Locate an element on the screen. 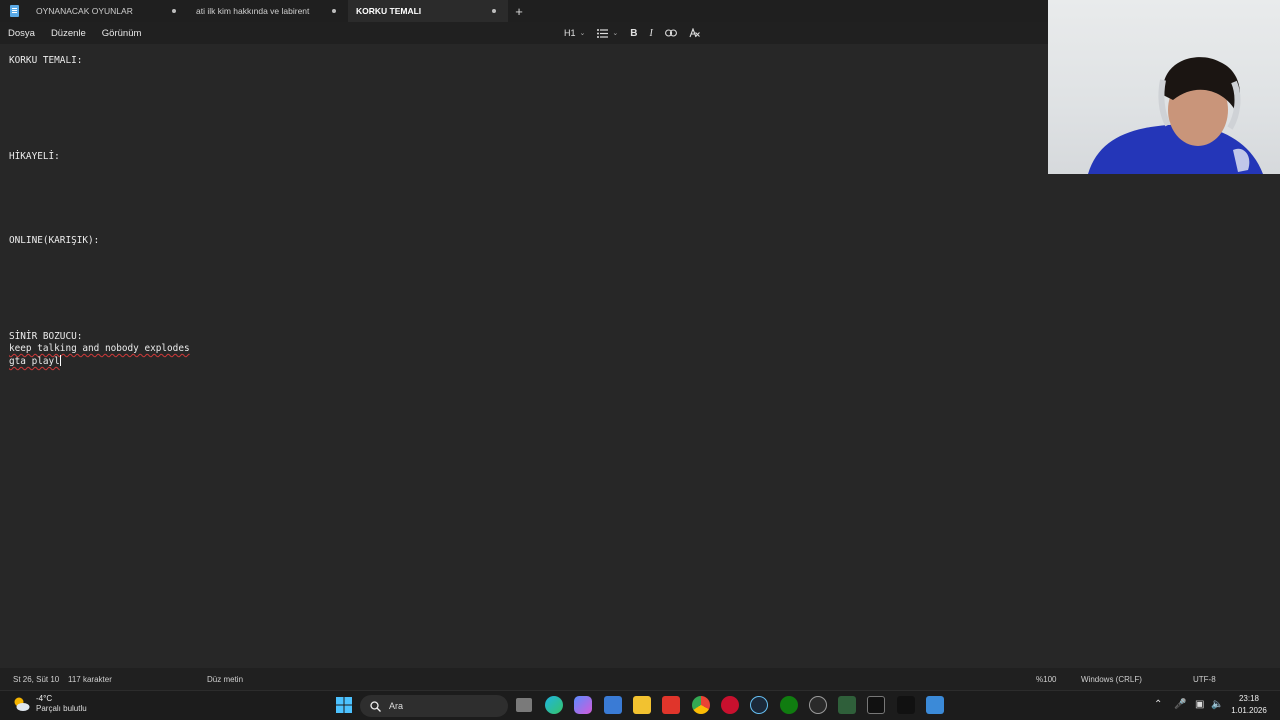  clear-formatting-icon is located at coordinates (694, 33).